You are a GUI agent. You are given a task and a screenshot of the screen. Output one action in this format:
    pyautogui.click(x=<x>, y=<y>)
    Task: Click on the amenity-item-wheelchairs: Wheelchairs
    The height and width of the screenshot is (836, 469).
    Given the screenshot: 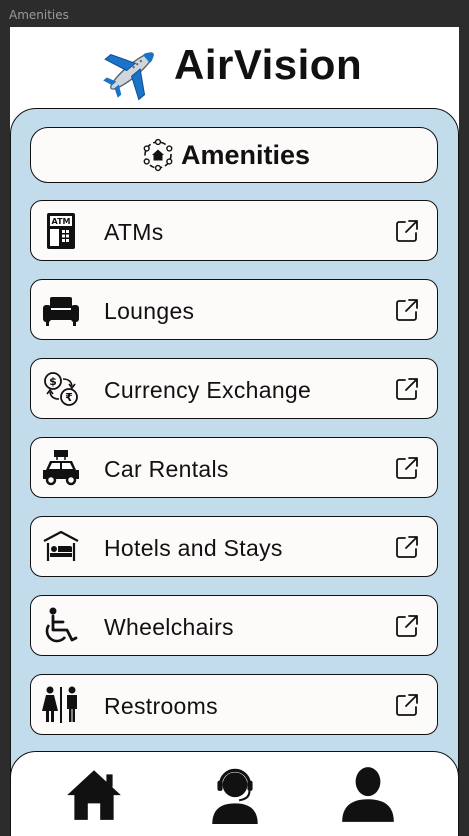 What is the action you would take?
    pyautogui.click(x=234, y=625)
    